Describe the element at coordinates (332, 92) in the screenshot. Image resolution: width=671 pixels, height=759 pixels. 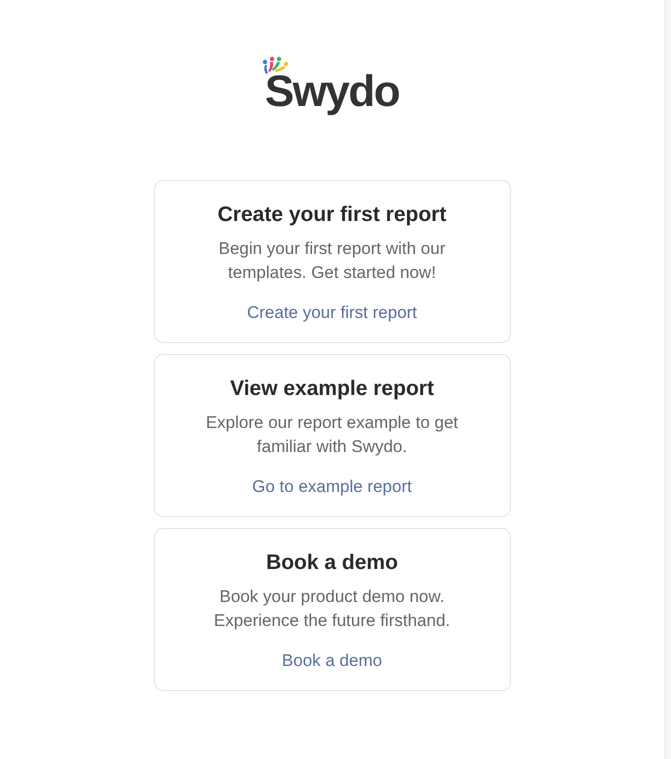
I see `logo-wordmark: Swydo` at that location.